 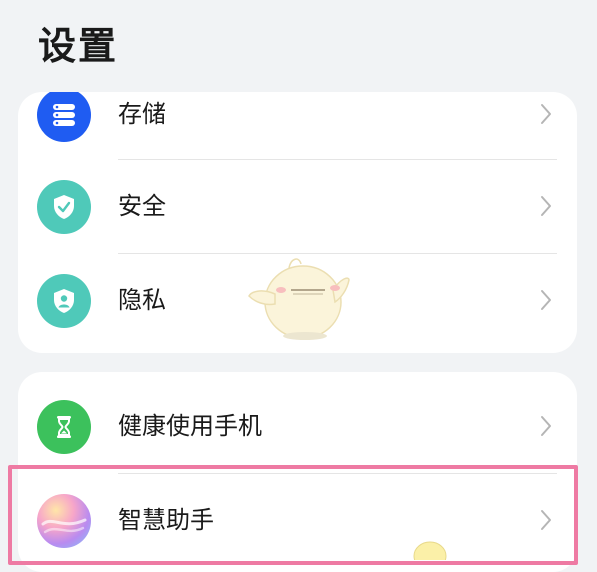 I want to click on settings-item-label: 健康使用手机, so click(x=190, y=426).